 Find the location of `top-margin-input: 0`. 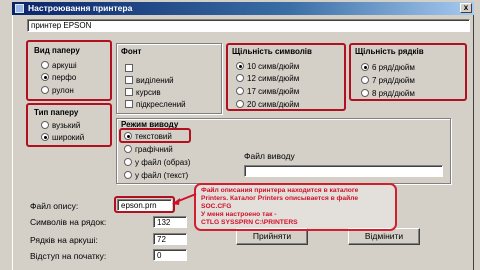

top-margin-input: 0 is located at coordinates (170, 255).